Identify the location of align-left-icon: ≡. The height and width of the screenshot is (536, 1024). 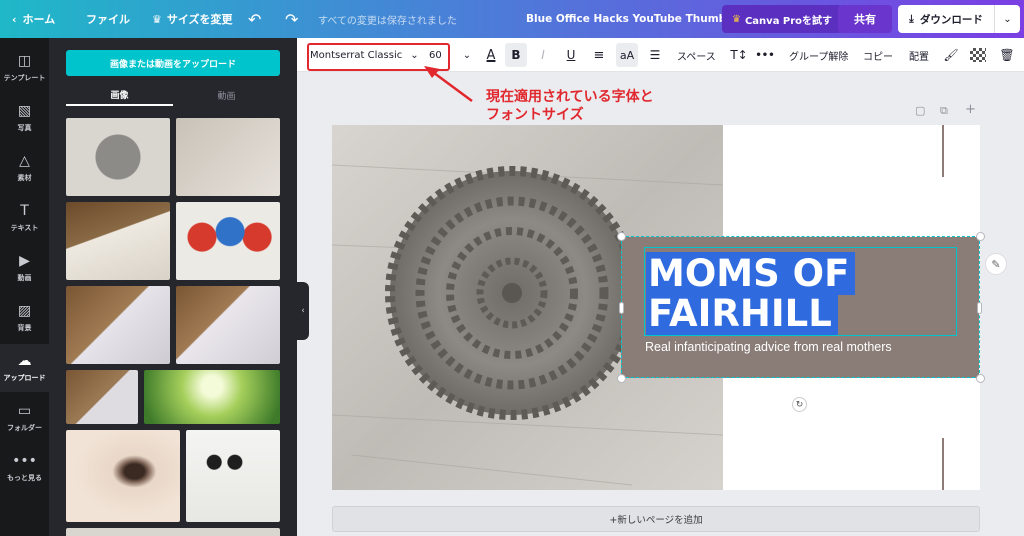
(599, 55).